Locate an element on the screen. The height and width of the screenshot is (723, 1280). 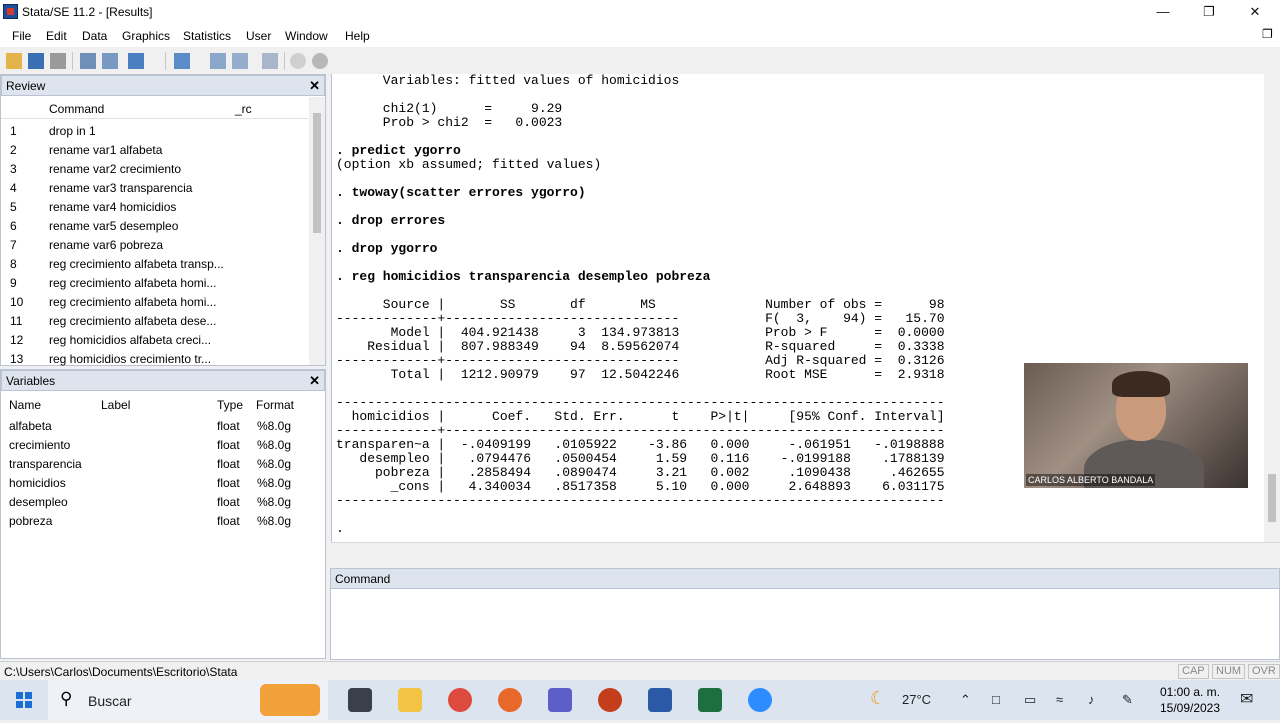
review-scrollbar is located at coordinates (317, 231).